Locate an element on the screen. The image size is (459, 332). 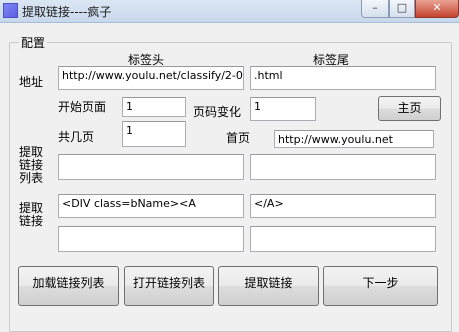
open-list-button: 打开链接列表 is located at coordinates (169, 286).